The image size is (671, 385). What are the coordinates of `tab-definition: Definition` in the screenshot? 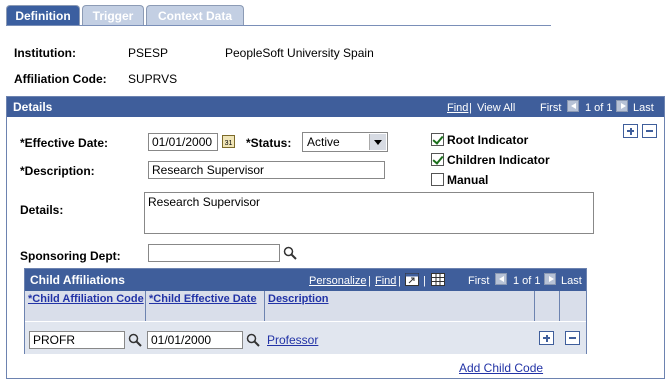 It's located at (43, 15).